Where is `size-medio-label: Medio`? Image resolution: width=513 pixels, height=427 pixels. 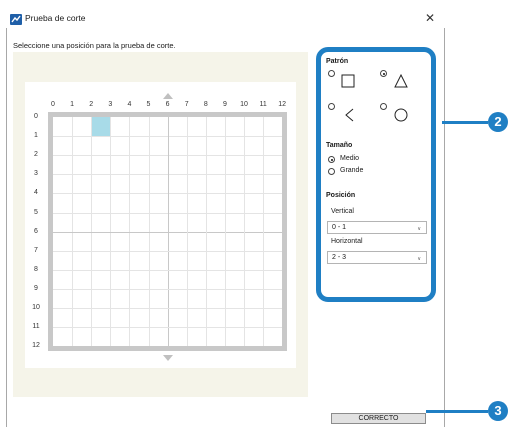
size-medio-label: Medio is located at coordinates (349, 158).